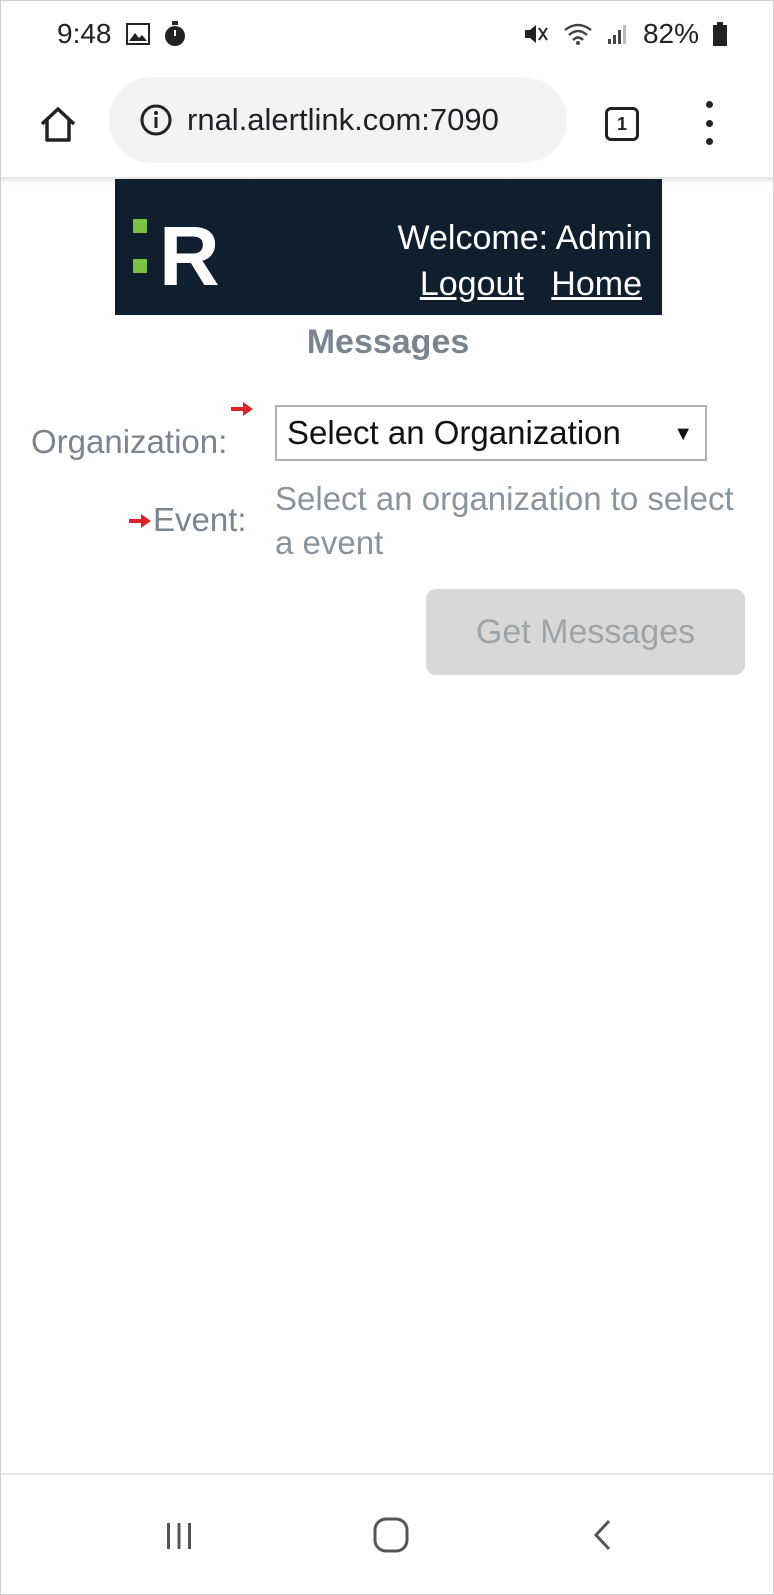 The image size is (774, 1595). Describe the element at coordinates (585, 632) in the screenshot. I see `get-messages-button: Get Messages` at that location.